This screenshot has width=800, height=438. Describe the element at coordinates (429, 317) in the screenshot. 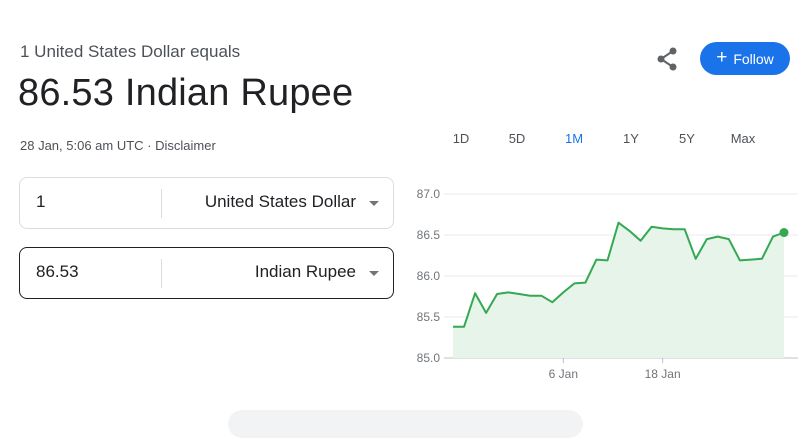

I see `y-tick-label: 85.5` at that location.